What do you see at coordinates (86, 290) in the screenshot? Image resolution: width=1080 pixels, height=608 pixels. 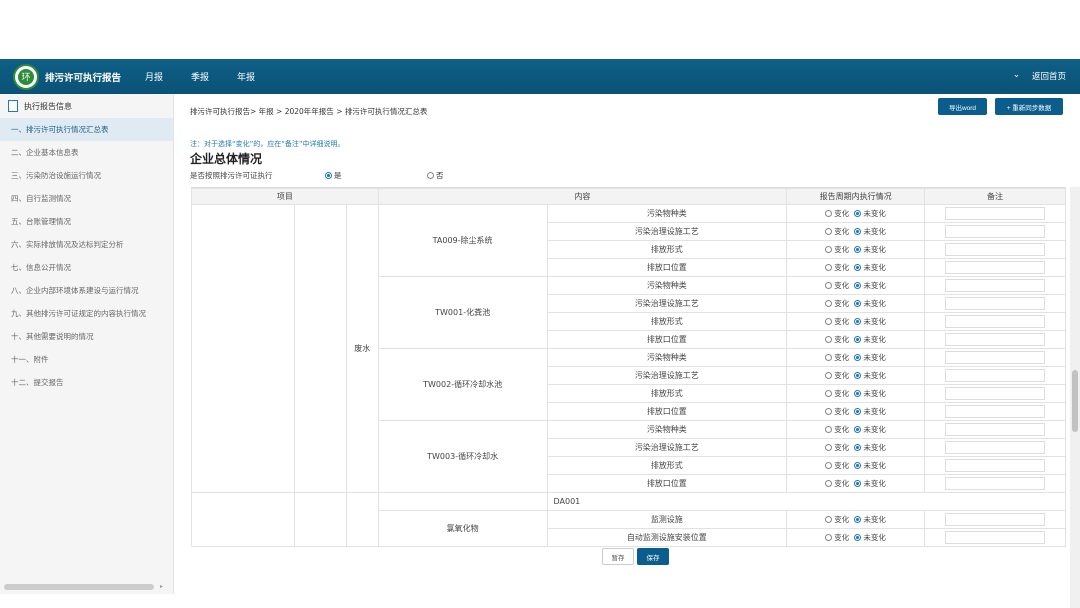 I see `sidebar-item: 八、企业内部环境体系建设与运行情况` at bounding box center [86, 290].